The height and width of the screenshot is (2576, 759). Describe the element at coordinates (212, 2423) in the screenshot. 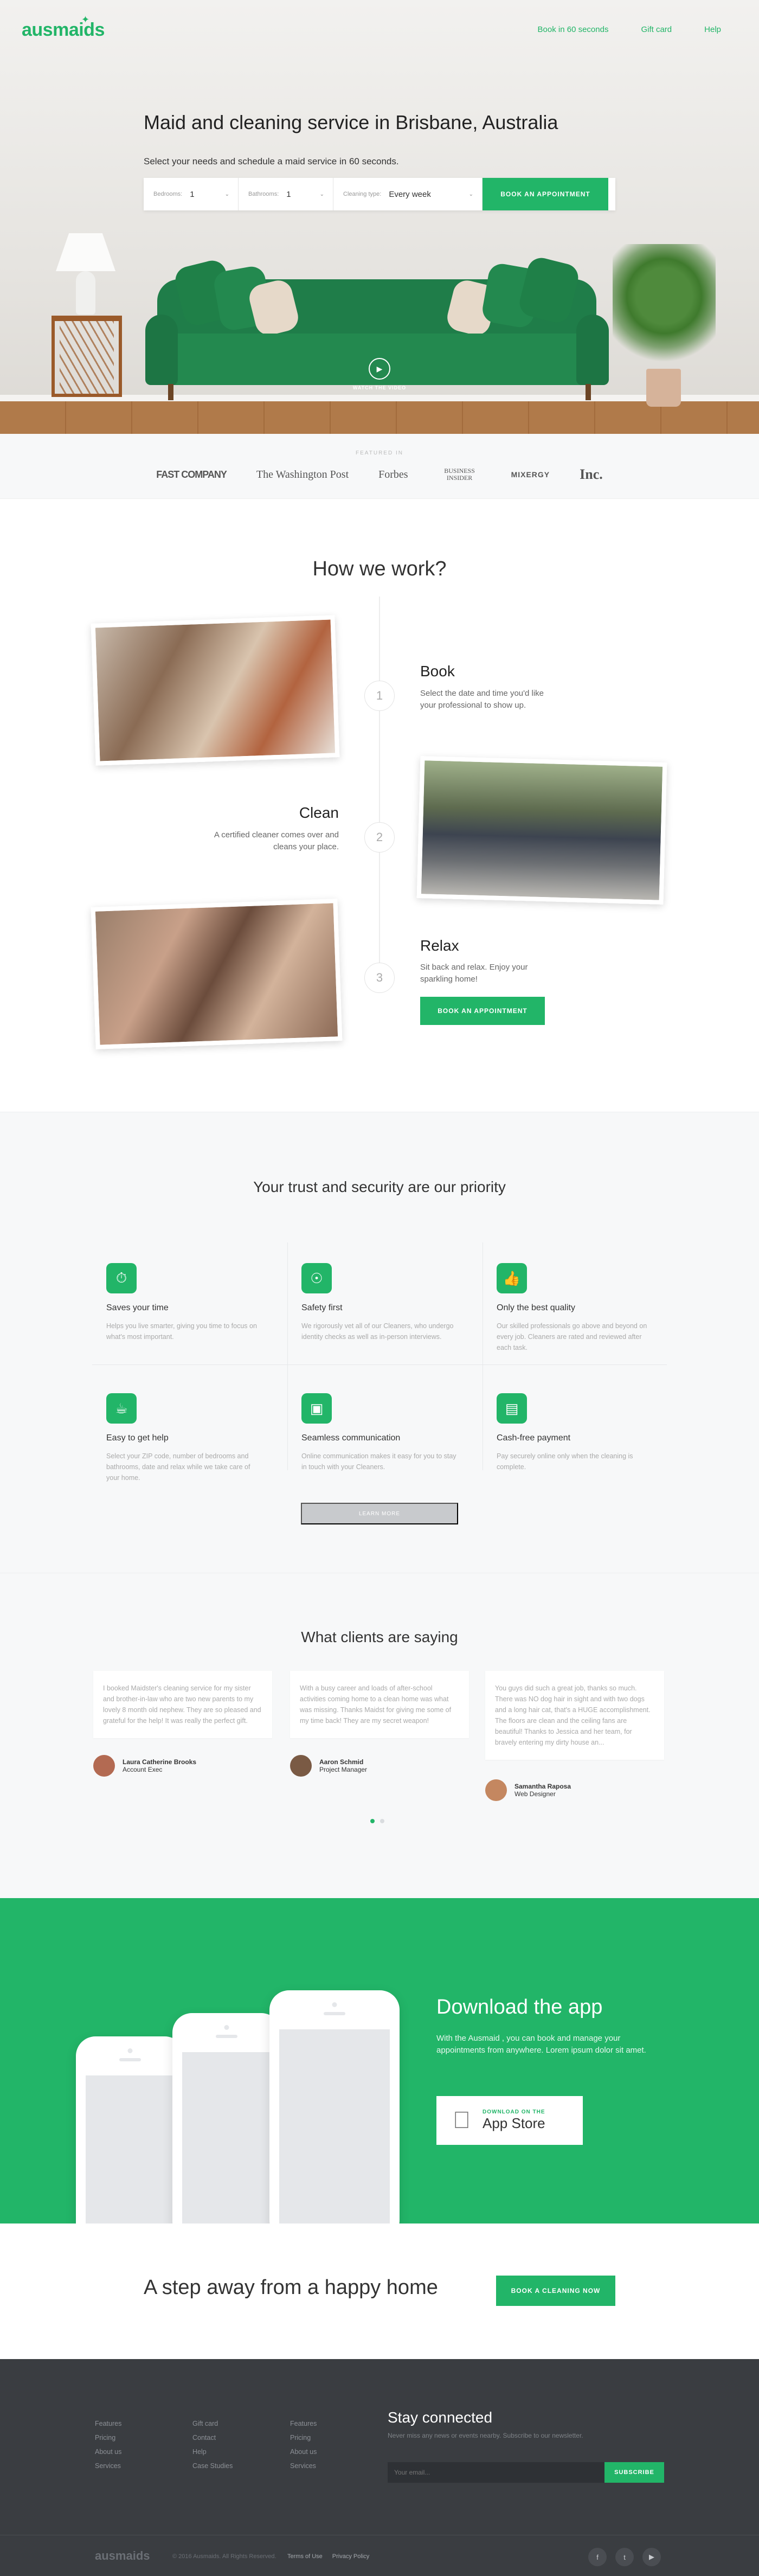

I see `footer-link: Gift card` at that location.